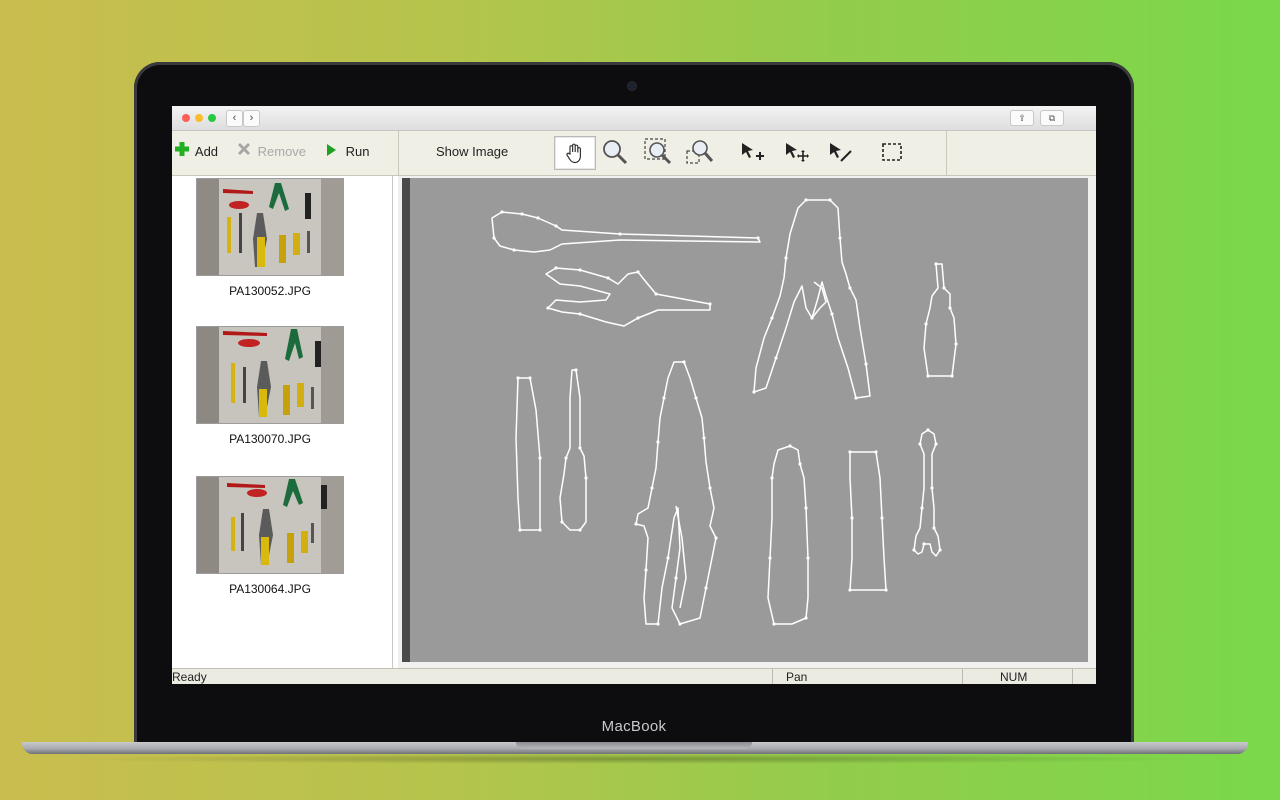 This screenshot has height=800, width=1280. Describe the element at coordinates (270, 589) in the screenshot. I see `image-filename: PA130064.JPG` at that location.